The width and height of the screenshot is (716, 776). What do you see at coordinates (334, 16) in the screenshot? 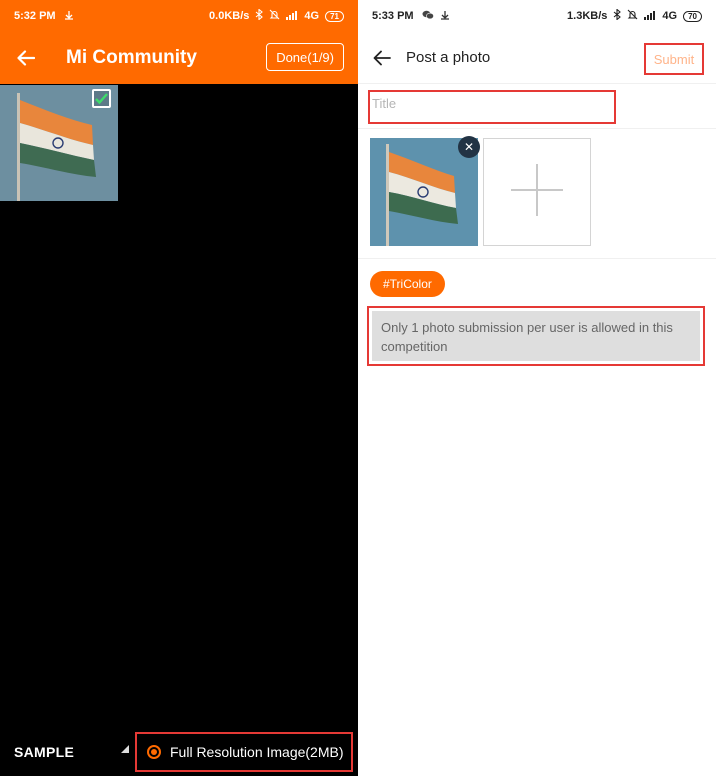
I see `battery-icon: 71` at bounding box center [334, 16].